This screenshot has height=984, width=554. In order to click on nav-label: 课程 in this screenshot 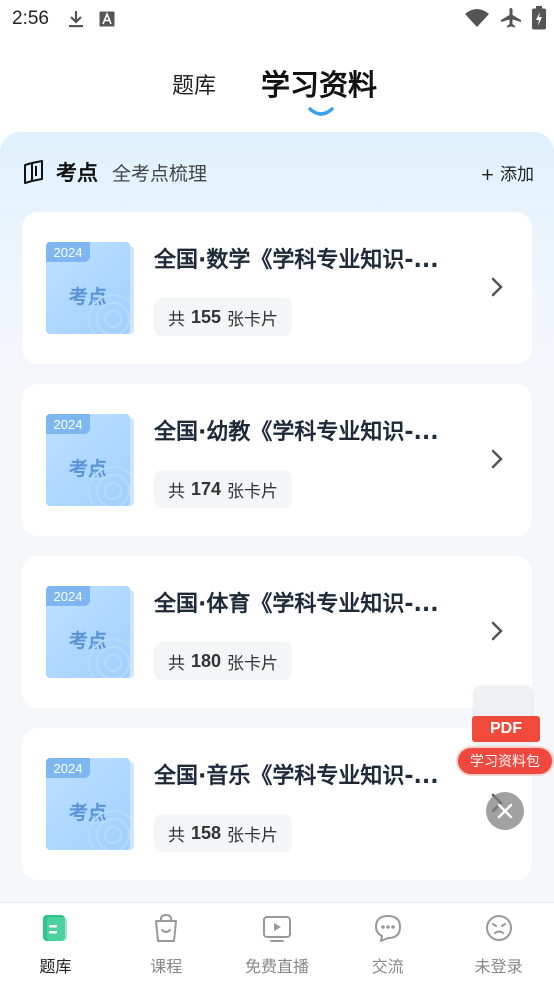, I will do `click(166, 966)`.